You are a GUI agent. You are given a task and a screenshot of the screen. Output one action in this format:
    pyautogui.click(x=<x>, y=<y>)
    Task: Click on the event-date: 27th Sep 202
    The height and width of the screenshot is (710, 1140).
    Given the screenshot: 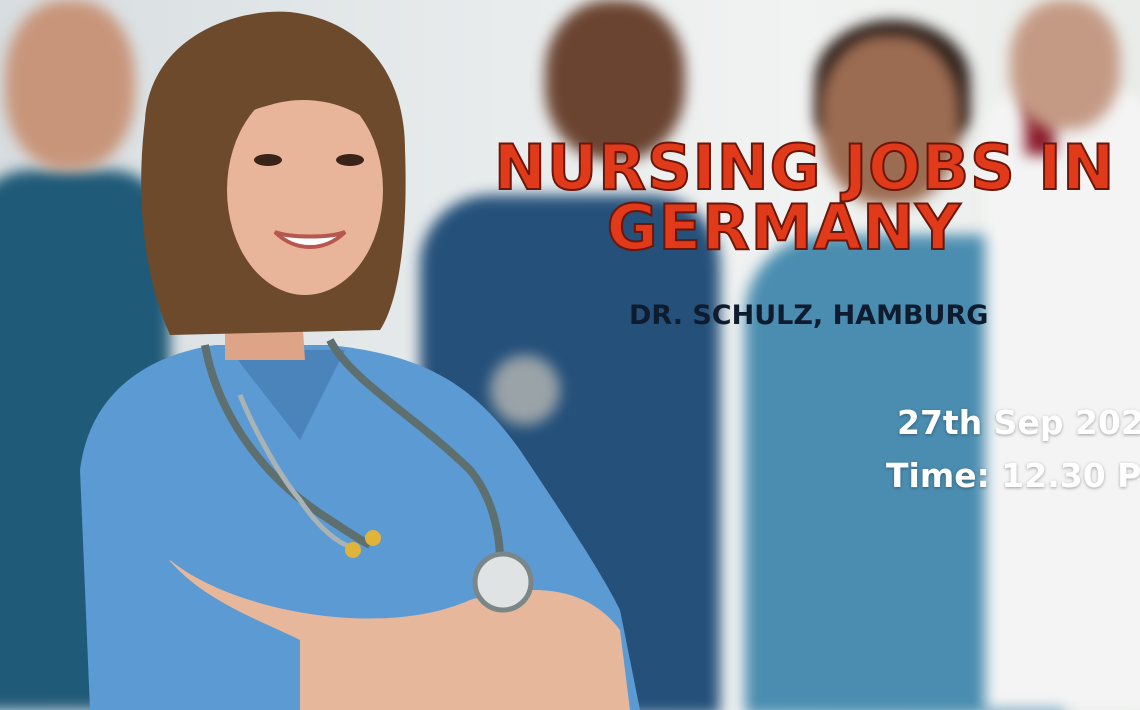 What is the action you would take?
    pyautogui.click(x=1018, y=422)
    